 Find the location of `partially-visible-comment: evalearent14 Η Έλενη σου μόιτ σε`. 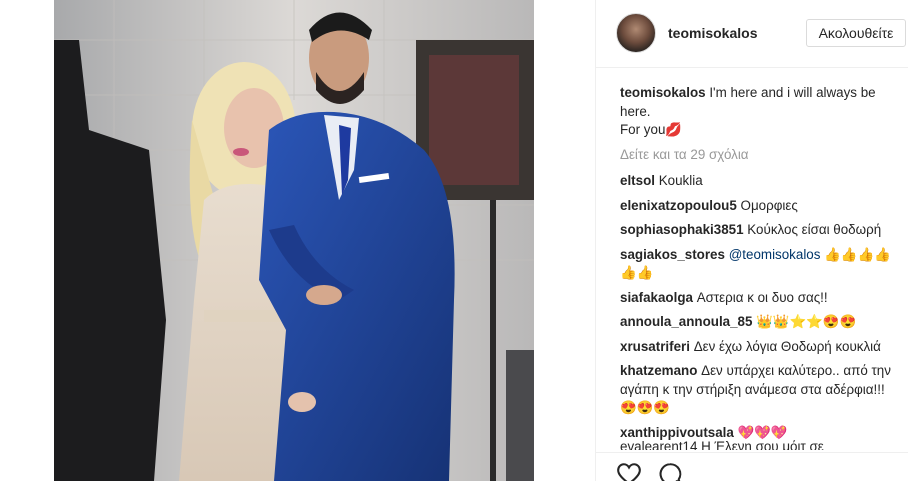

partially-visible-comment: evalearent14 Η Έλενη σου μόιτ σε is located at coordinates (760, 444).